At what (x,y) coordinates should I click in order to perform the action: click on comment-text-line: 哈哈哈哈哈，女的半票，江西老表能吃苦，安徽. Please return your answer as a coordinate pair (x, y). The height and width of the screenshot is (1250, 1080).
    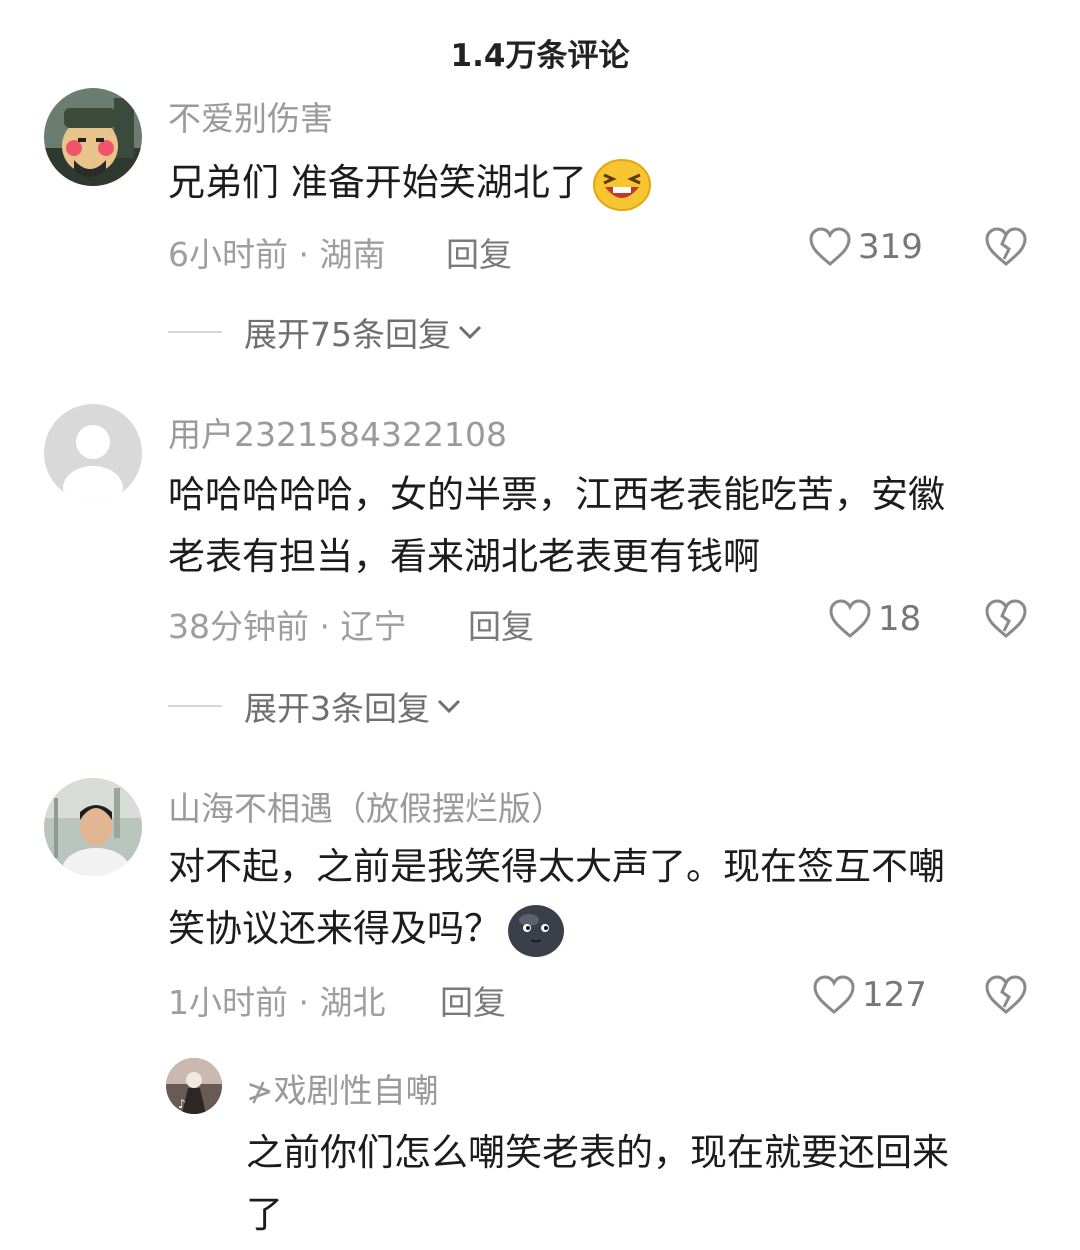
    Looking at the image, I should click on (556, 494).